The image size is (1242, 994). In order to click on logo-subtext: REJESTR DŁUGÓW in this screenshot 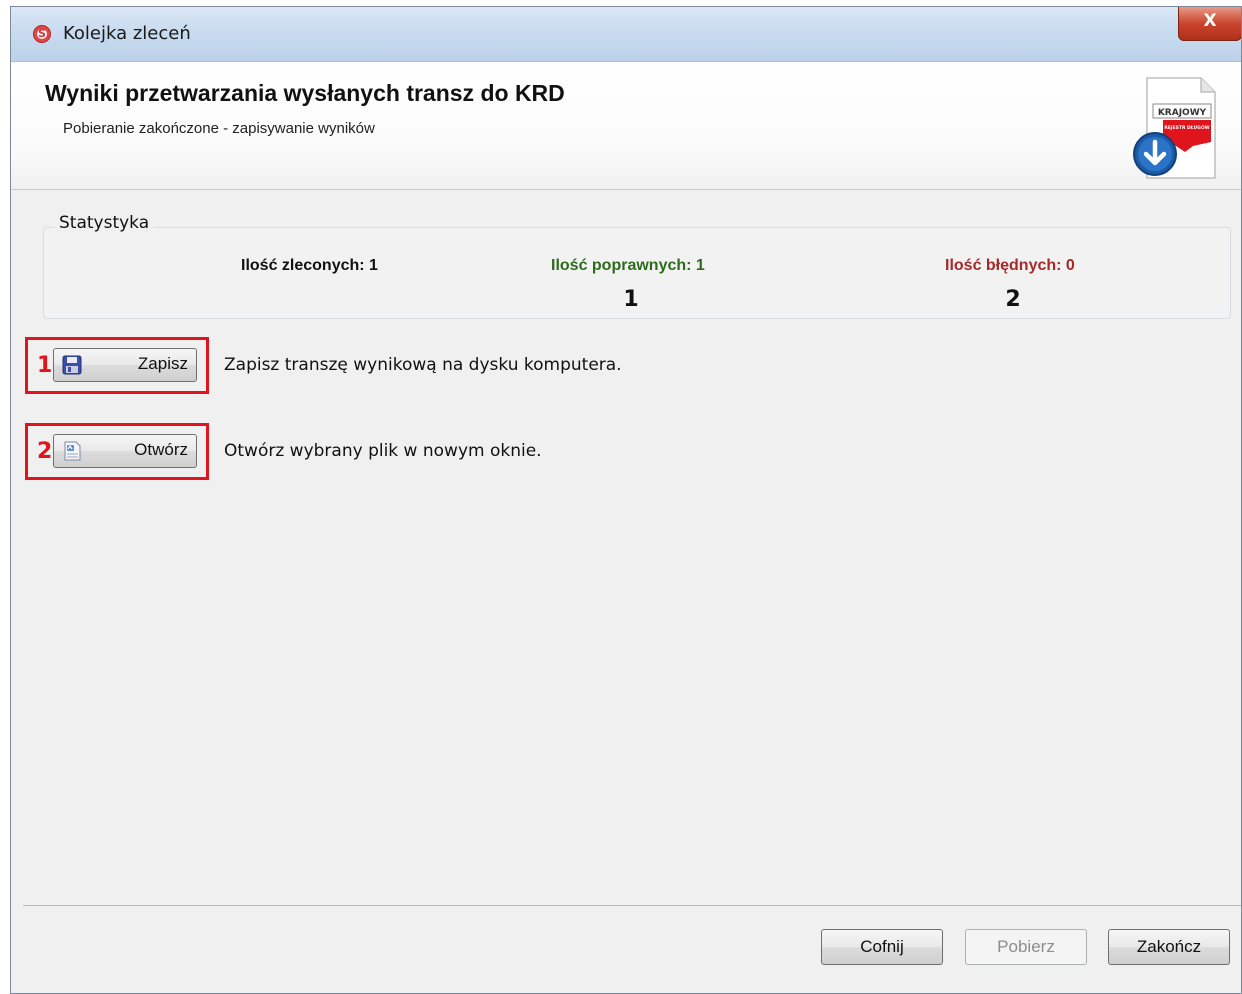, I will do `click(1186, 127)`.